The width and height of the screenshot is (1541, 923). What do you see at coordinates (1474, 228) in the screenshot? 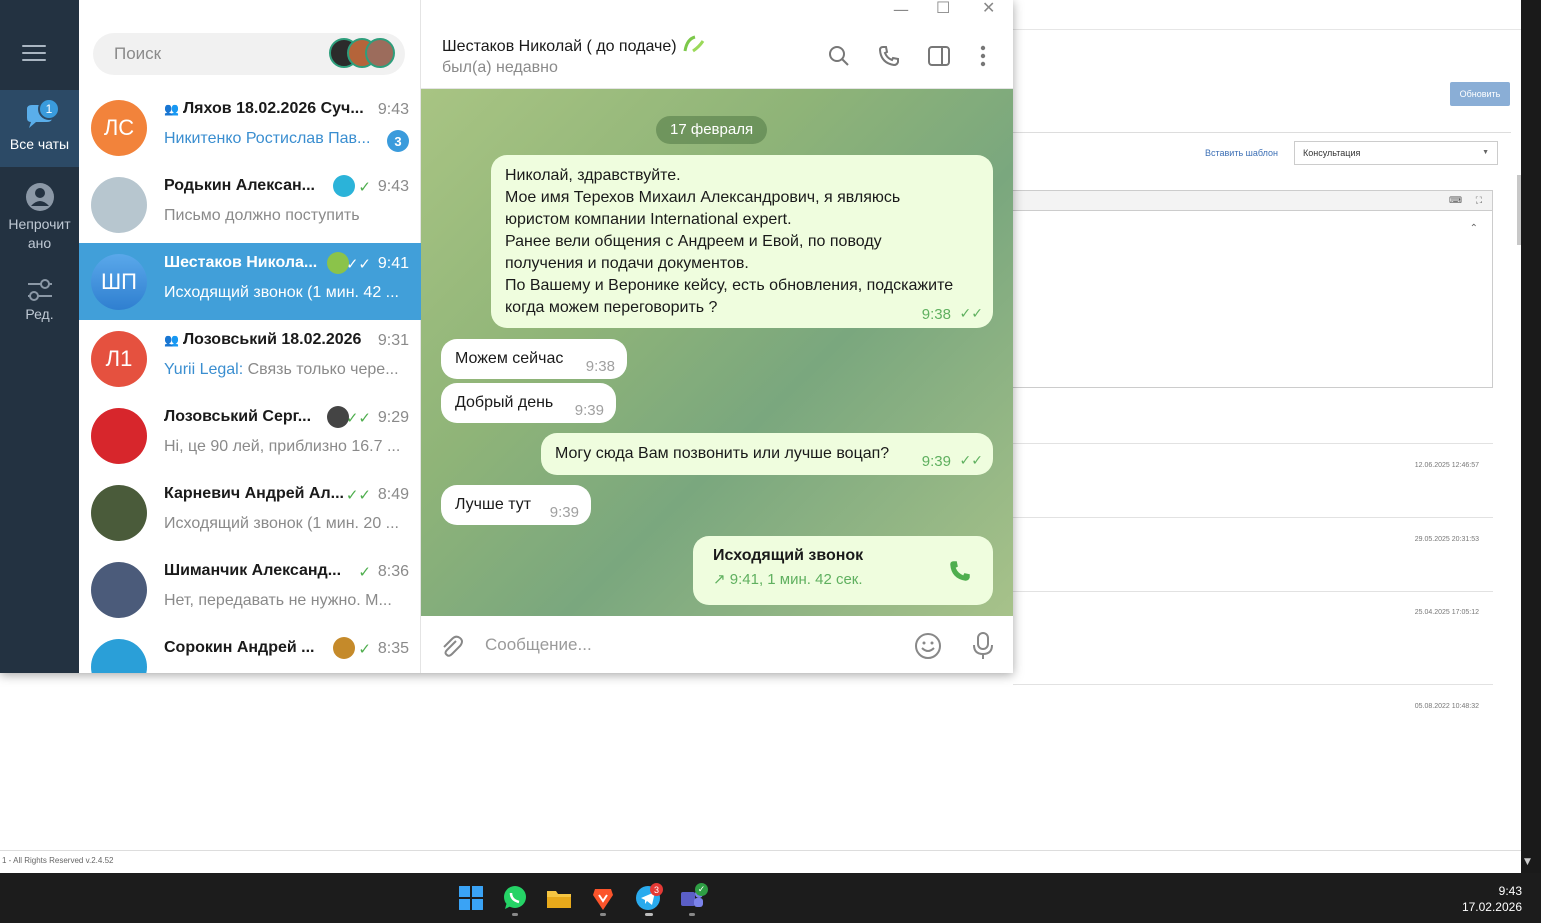
I see `chevron-up-icon: ⌃` at bounding box center [1474, 228].